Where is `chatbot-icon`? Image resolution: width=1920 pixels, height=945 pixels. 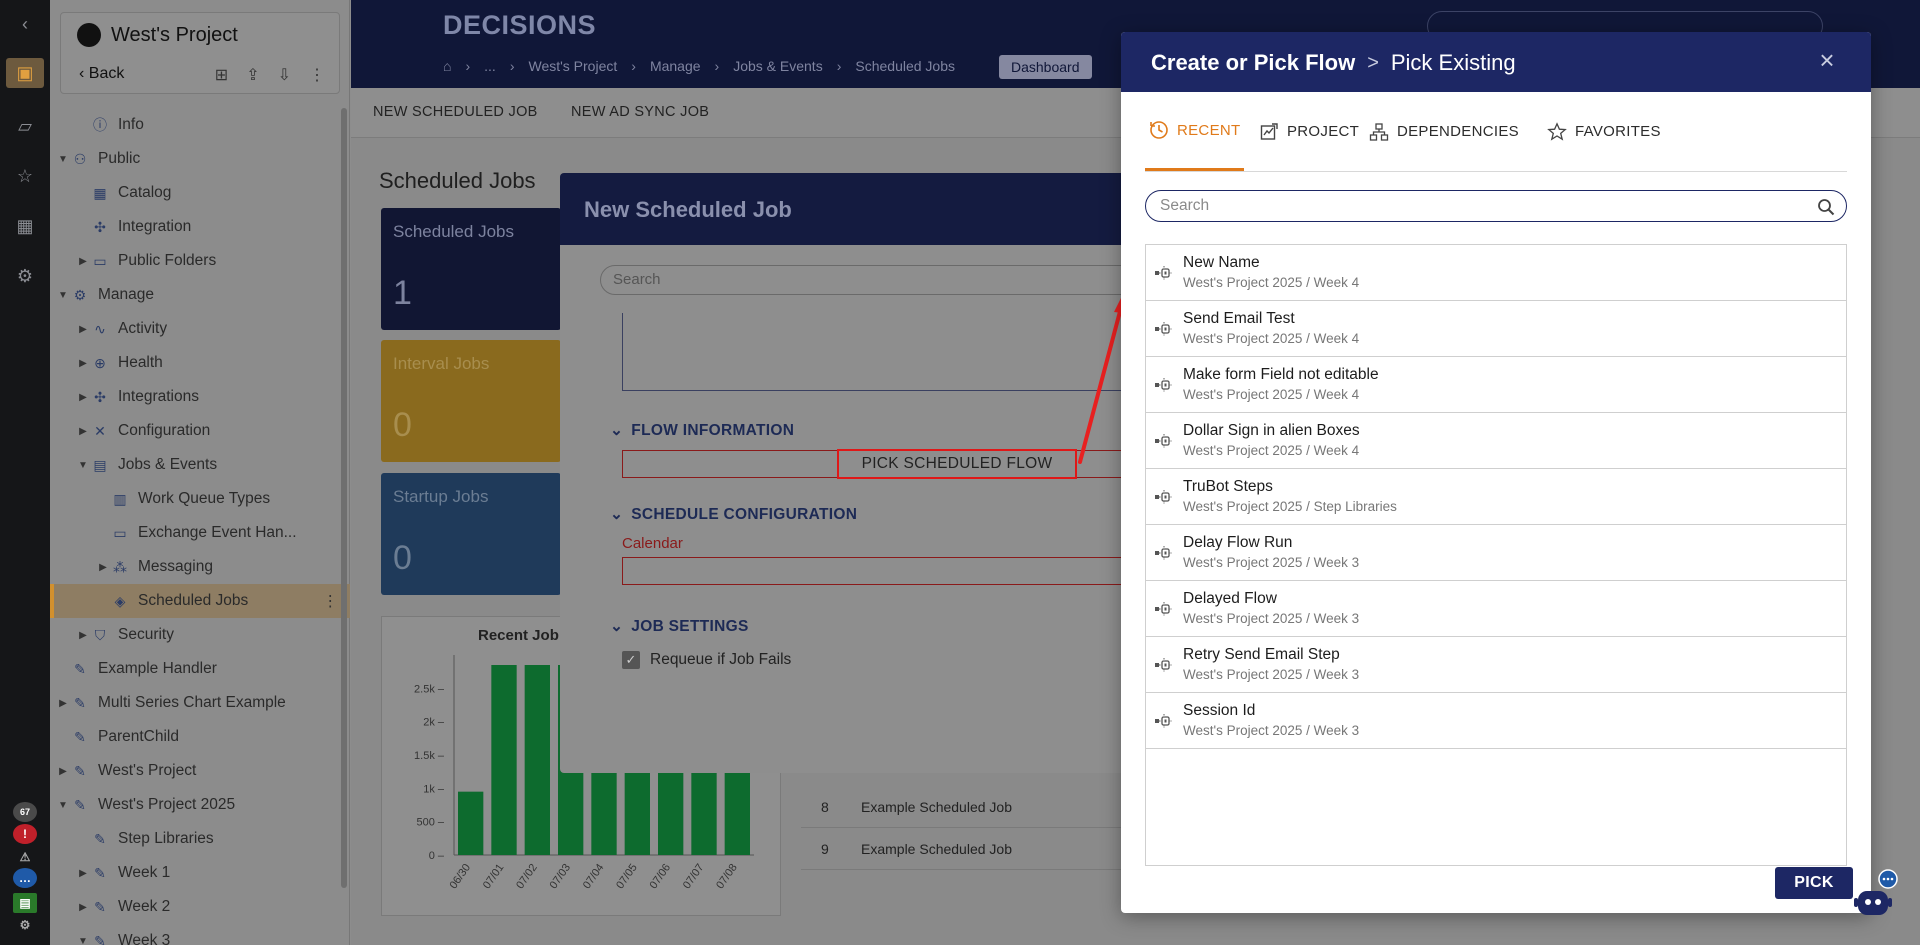 chatbot-icon is located at coordinates (1876, 895).